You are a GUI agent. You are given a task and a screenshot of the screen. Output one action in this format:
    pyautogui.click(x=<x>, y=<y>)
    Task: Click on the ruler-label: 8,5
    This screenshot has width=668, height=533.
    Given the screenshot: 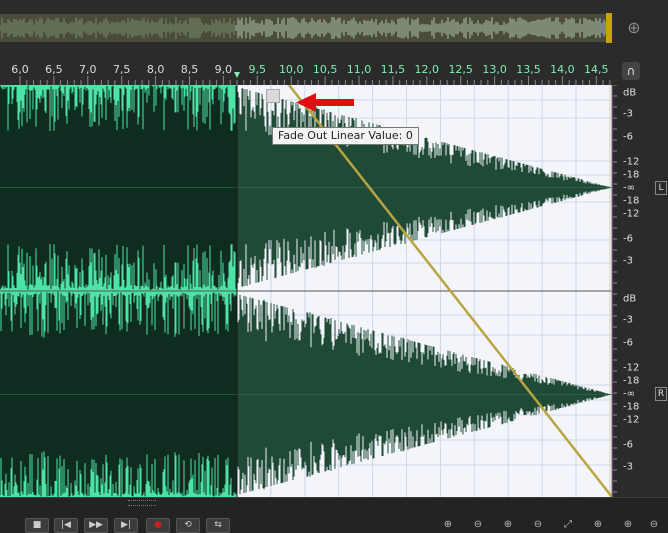 What is the action you would take?
    pyautogui.click(x=189, y=69)
    